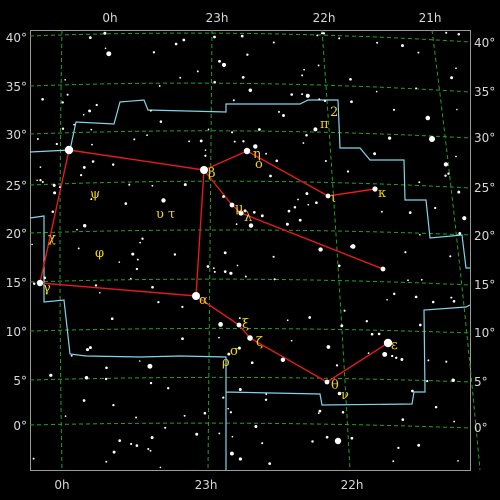 This screenshot has width=500, height=500. I want to click on label-epsilon: ε, so click(394, 345).